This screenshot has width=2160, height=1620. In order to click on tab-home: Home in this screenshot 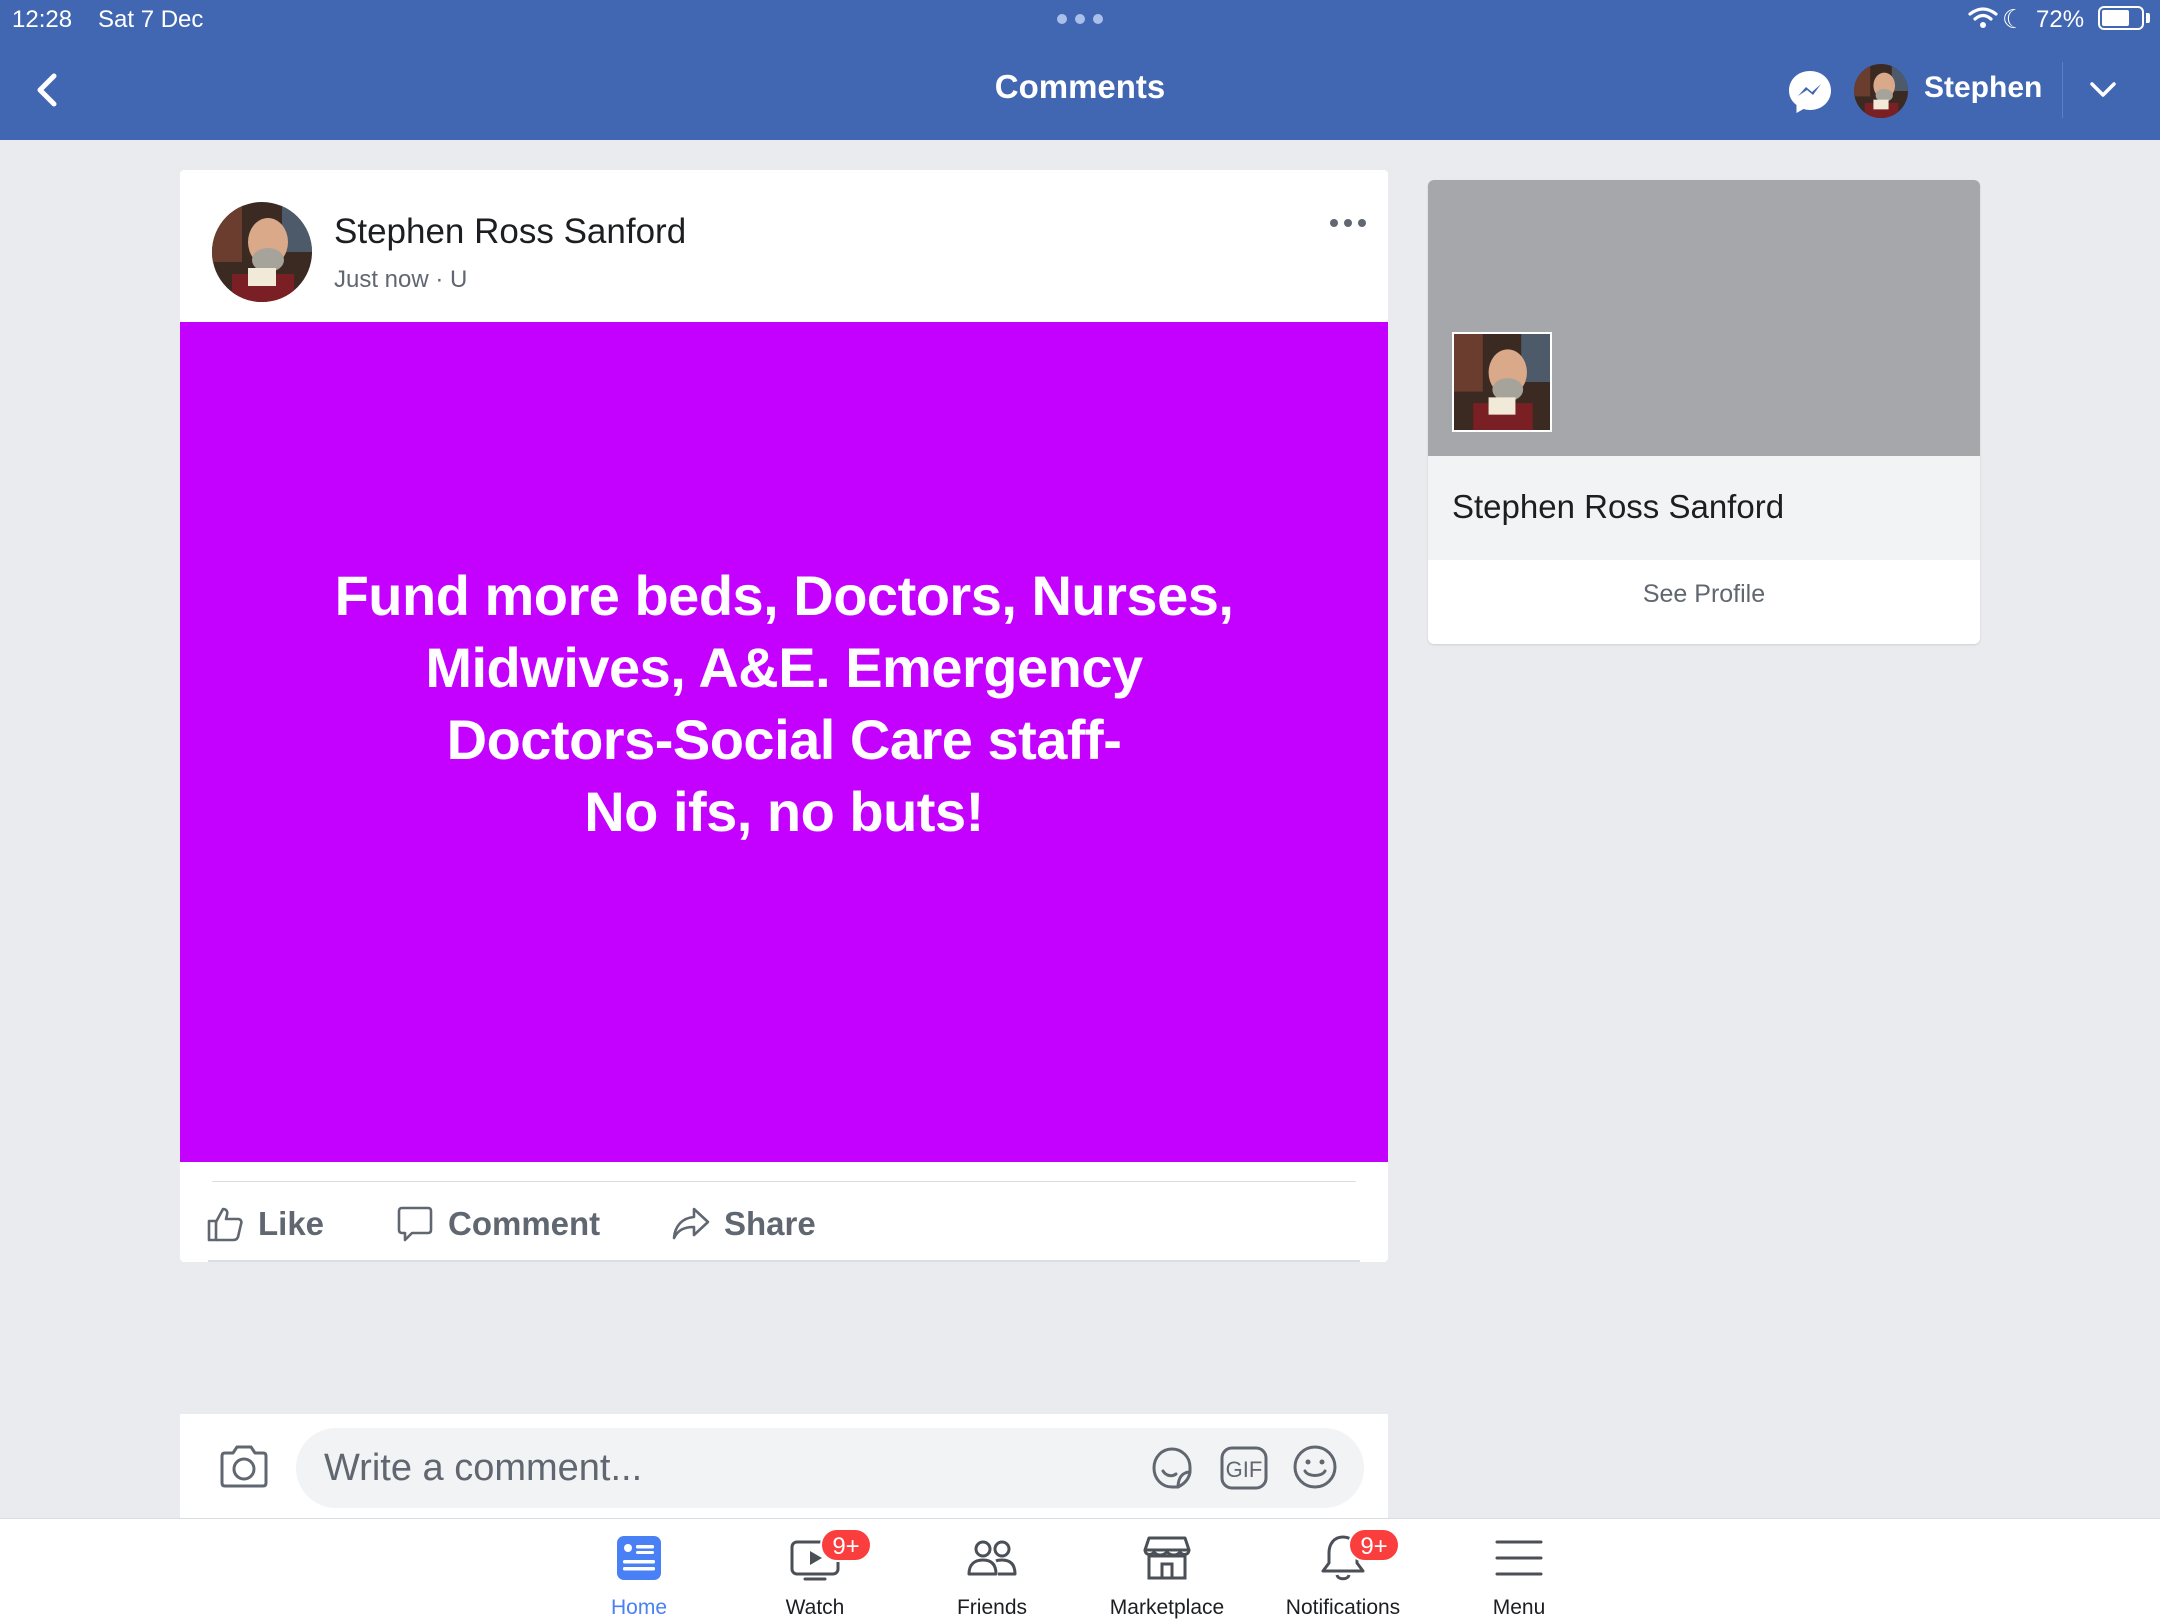, I will do `click(639, 1576)`.